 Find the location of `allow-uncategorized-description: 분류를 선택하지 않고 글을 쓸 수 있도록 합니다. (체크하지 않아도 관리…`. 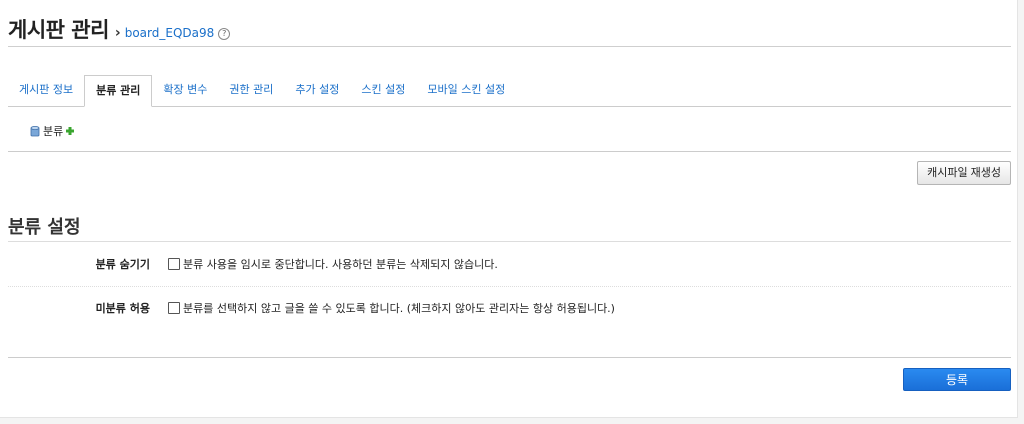

allow-uncategorized-description: 분류를 선택하지 않고 글을 쓸 수 있도록 합니다. (체크하지 않아도 관리… is located at coordinates (399, 308).